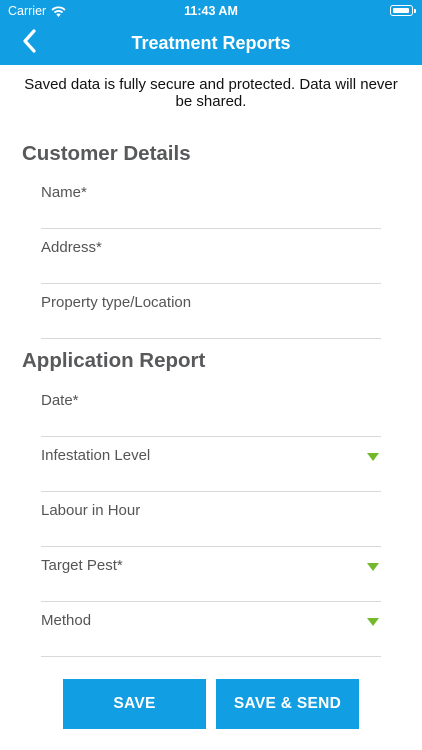 This screenshot has width=422, height=750. What do you see at coordinates (116, 302) in the screenshot?
I see `property-location-field-label: Property type/Location` at bounding box center [116, 302].